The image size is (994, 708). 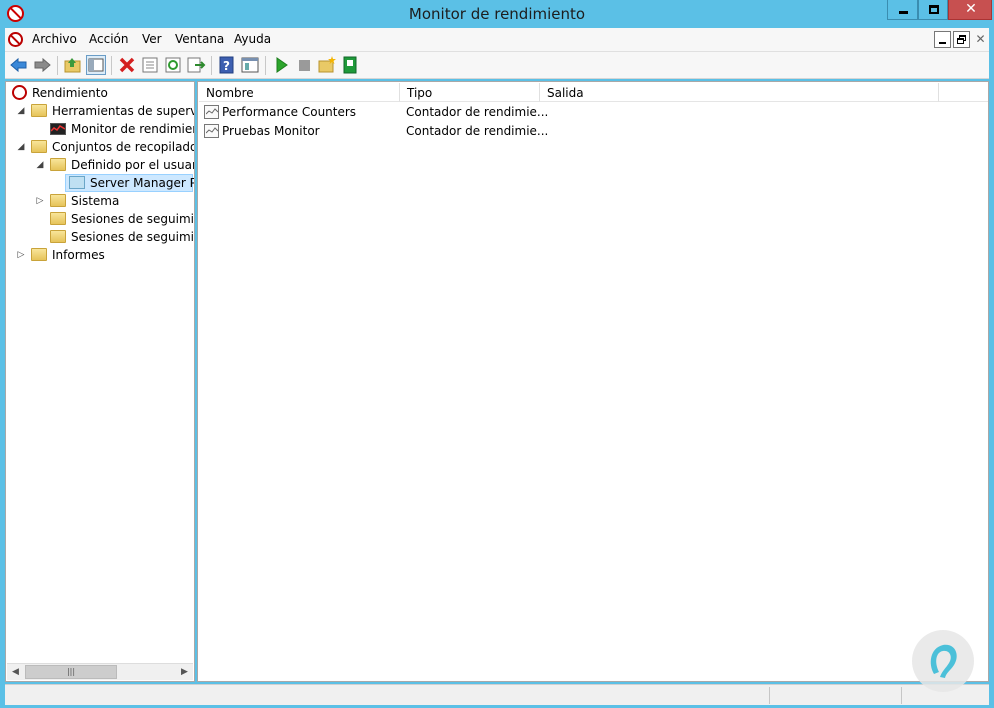 I want to click on menu-accion: Acción, so click(x=108, y=39).